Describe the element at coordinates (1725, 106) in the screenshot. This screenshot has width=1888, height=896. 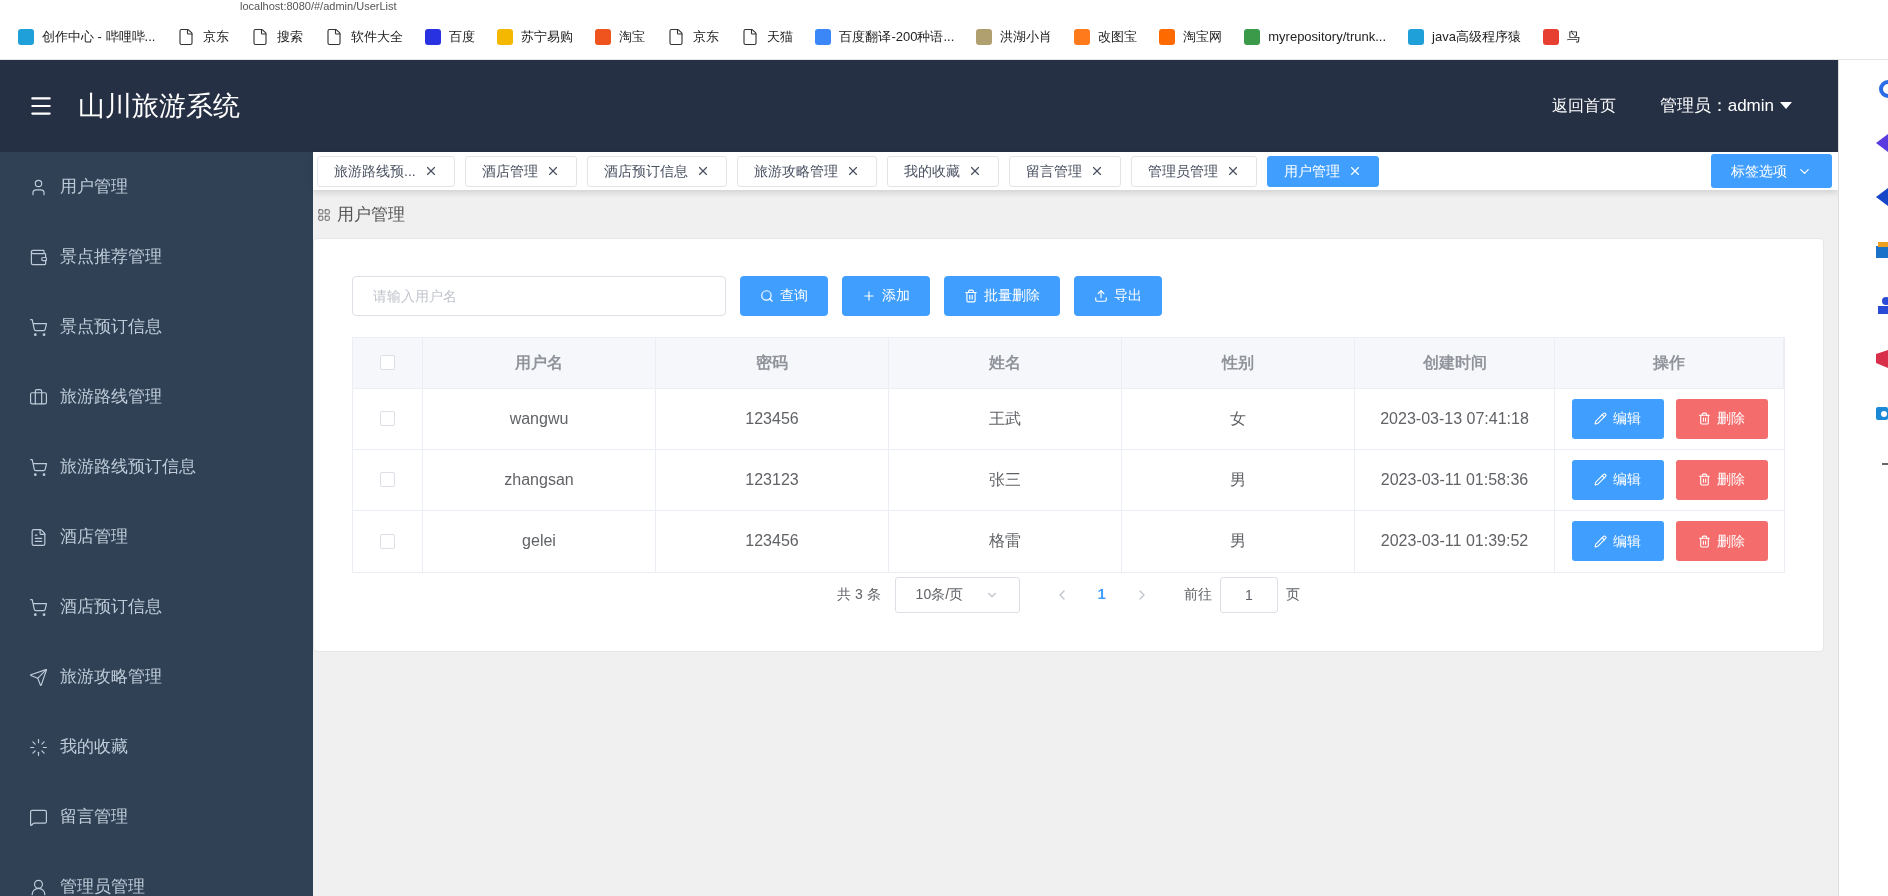
I see `user-menu: 管理员：admin` at that location.